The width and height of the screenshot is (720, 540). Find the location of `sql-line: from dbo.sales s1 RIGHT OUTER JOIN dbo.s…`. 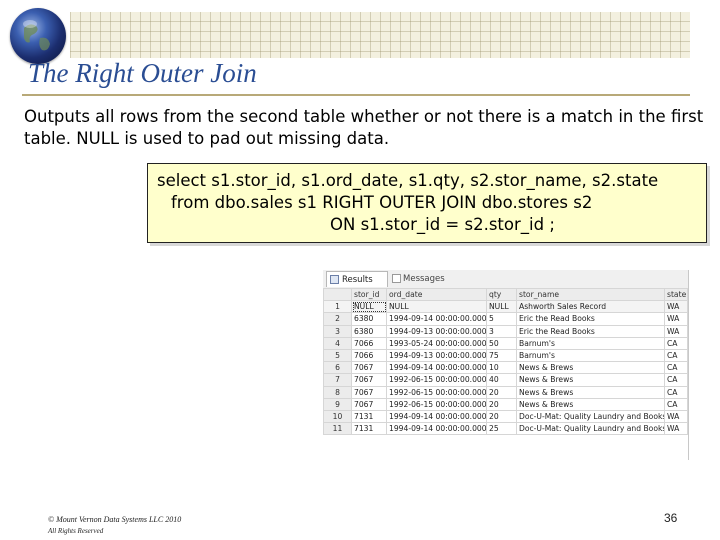

sql-line: from dbo.sales s1 RIGHT OUTER JOIN dbo.s… is located at coordinates (382, 202).